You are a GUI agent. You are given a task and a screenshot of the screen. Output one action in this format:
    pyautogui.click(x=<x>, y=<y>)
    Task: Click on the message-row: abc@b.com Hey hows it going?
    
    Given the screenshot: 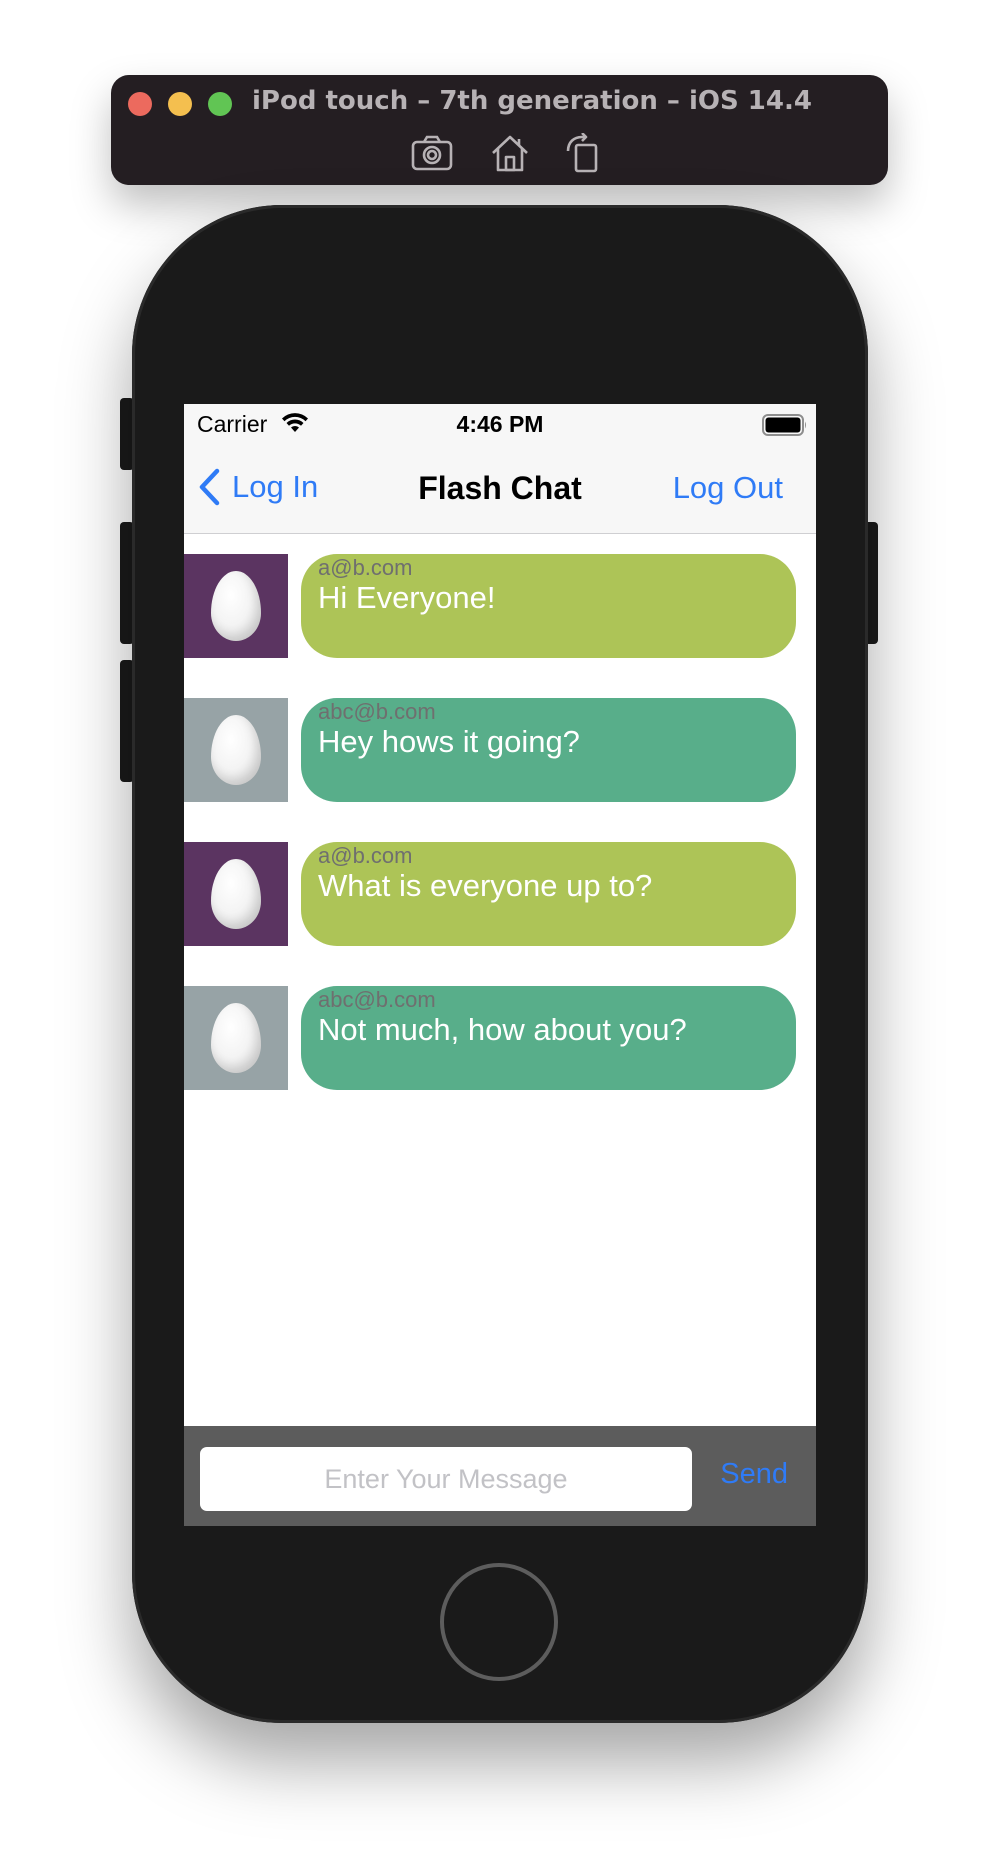 What is the action you would take?
    pyautogui.click(x=500, y=750)
    